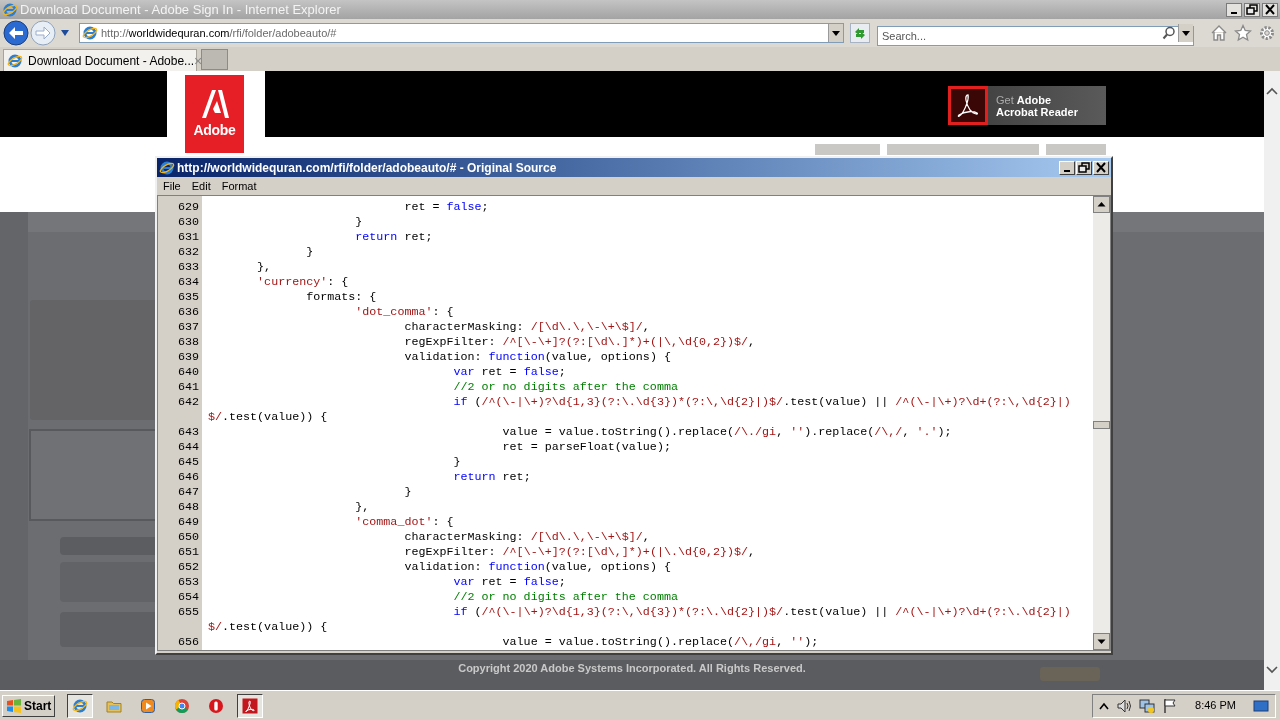 The width and height of the screenshot is (1280, 720). What do you see at coordinates (182, 705) in the screenshot?
I see `circle-logo-icon` at bounding box center [182, 705].